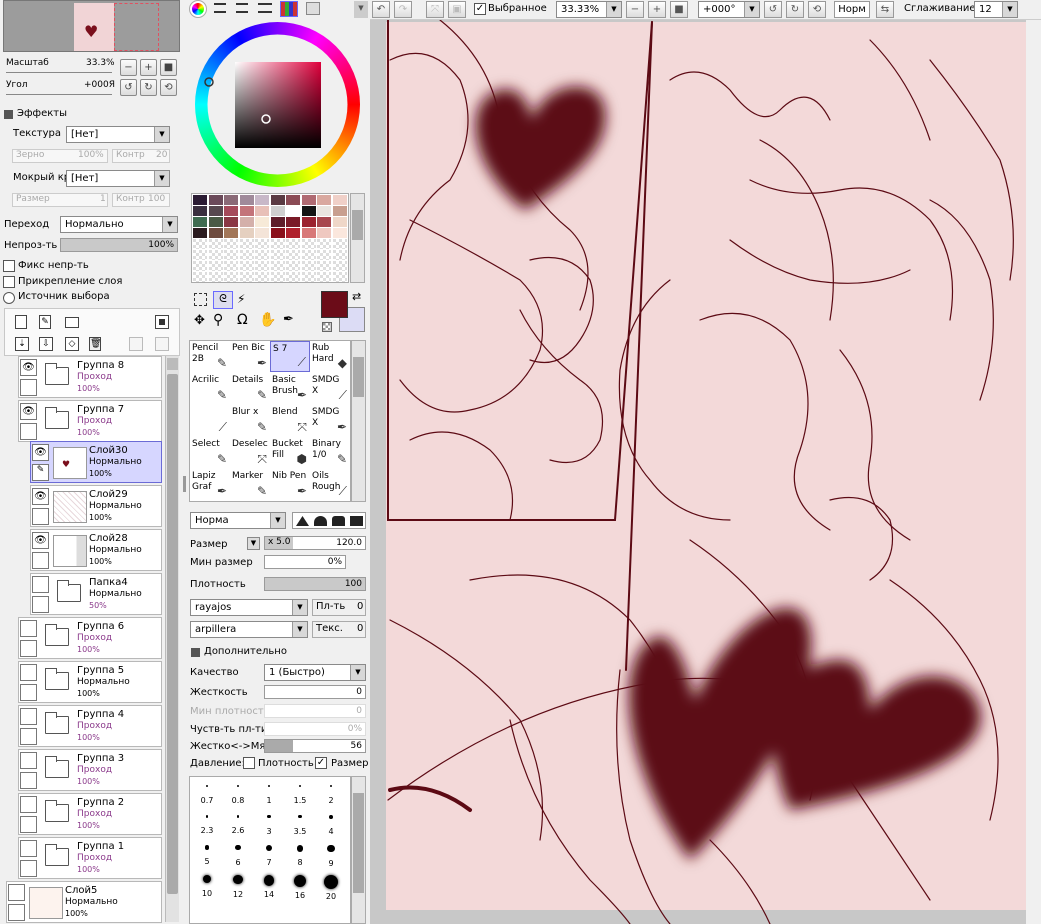  What do you see at coordinates (480, 9) in the screenshot?
I see `selection-visible-checkbox: ✓` at bounding box center [480, 9].